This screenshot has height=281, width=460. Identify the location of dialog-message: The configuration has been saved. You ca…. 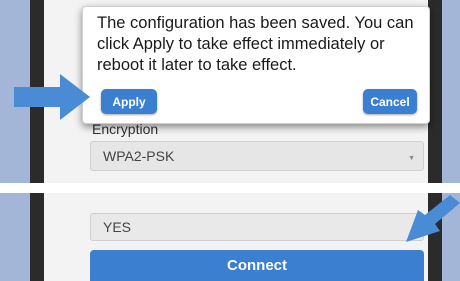
(255, 44).